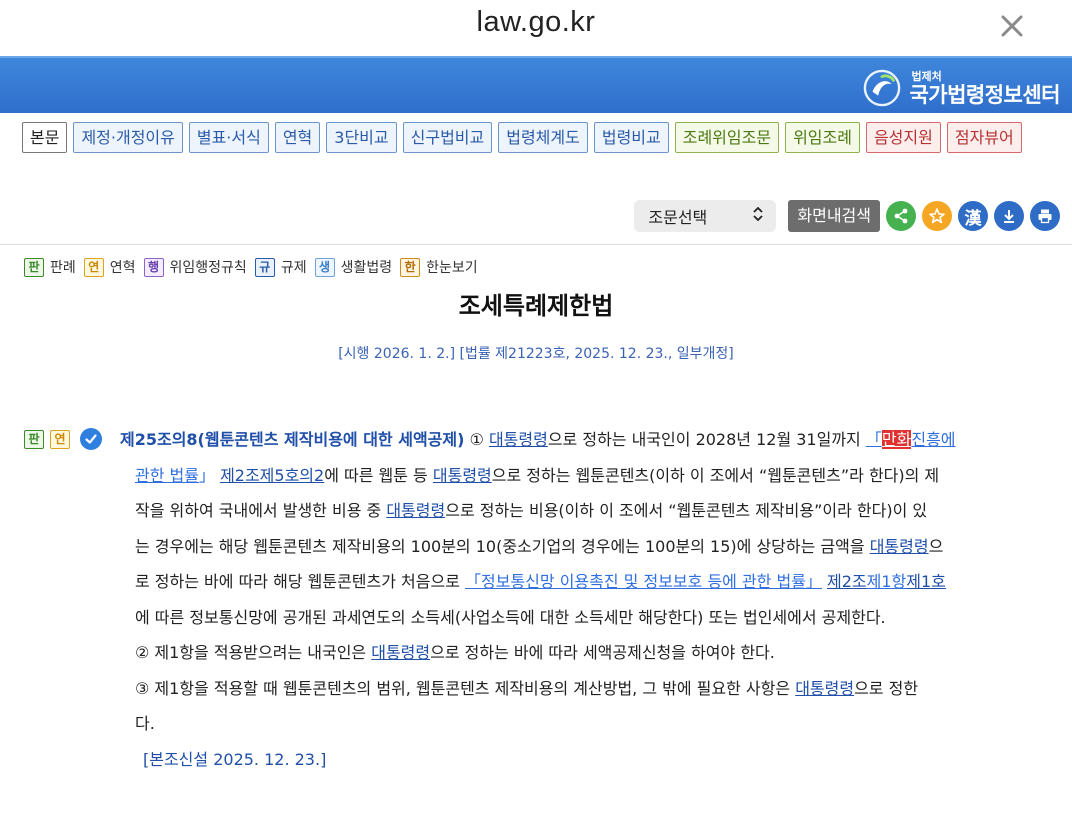 Image resolution: width=1072 pixels, height=816 pixels. What do you see at coordinates (91, 439) in the screenshot?
I see `checkmark-icon` at bounding box center [91, 439].